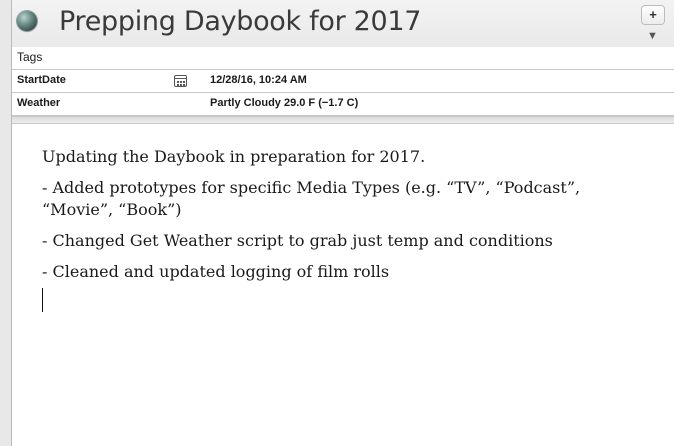 The width and height of the screenshot is (674, 446). I want to click on note-header: Prepping Daybook for 2017 + ▼, so click(343, 24).